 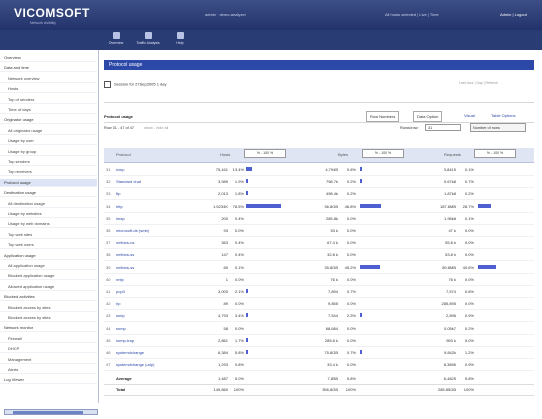 I want to click on hosts-value: 2,861, so click(x=222, y=340).